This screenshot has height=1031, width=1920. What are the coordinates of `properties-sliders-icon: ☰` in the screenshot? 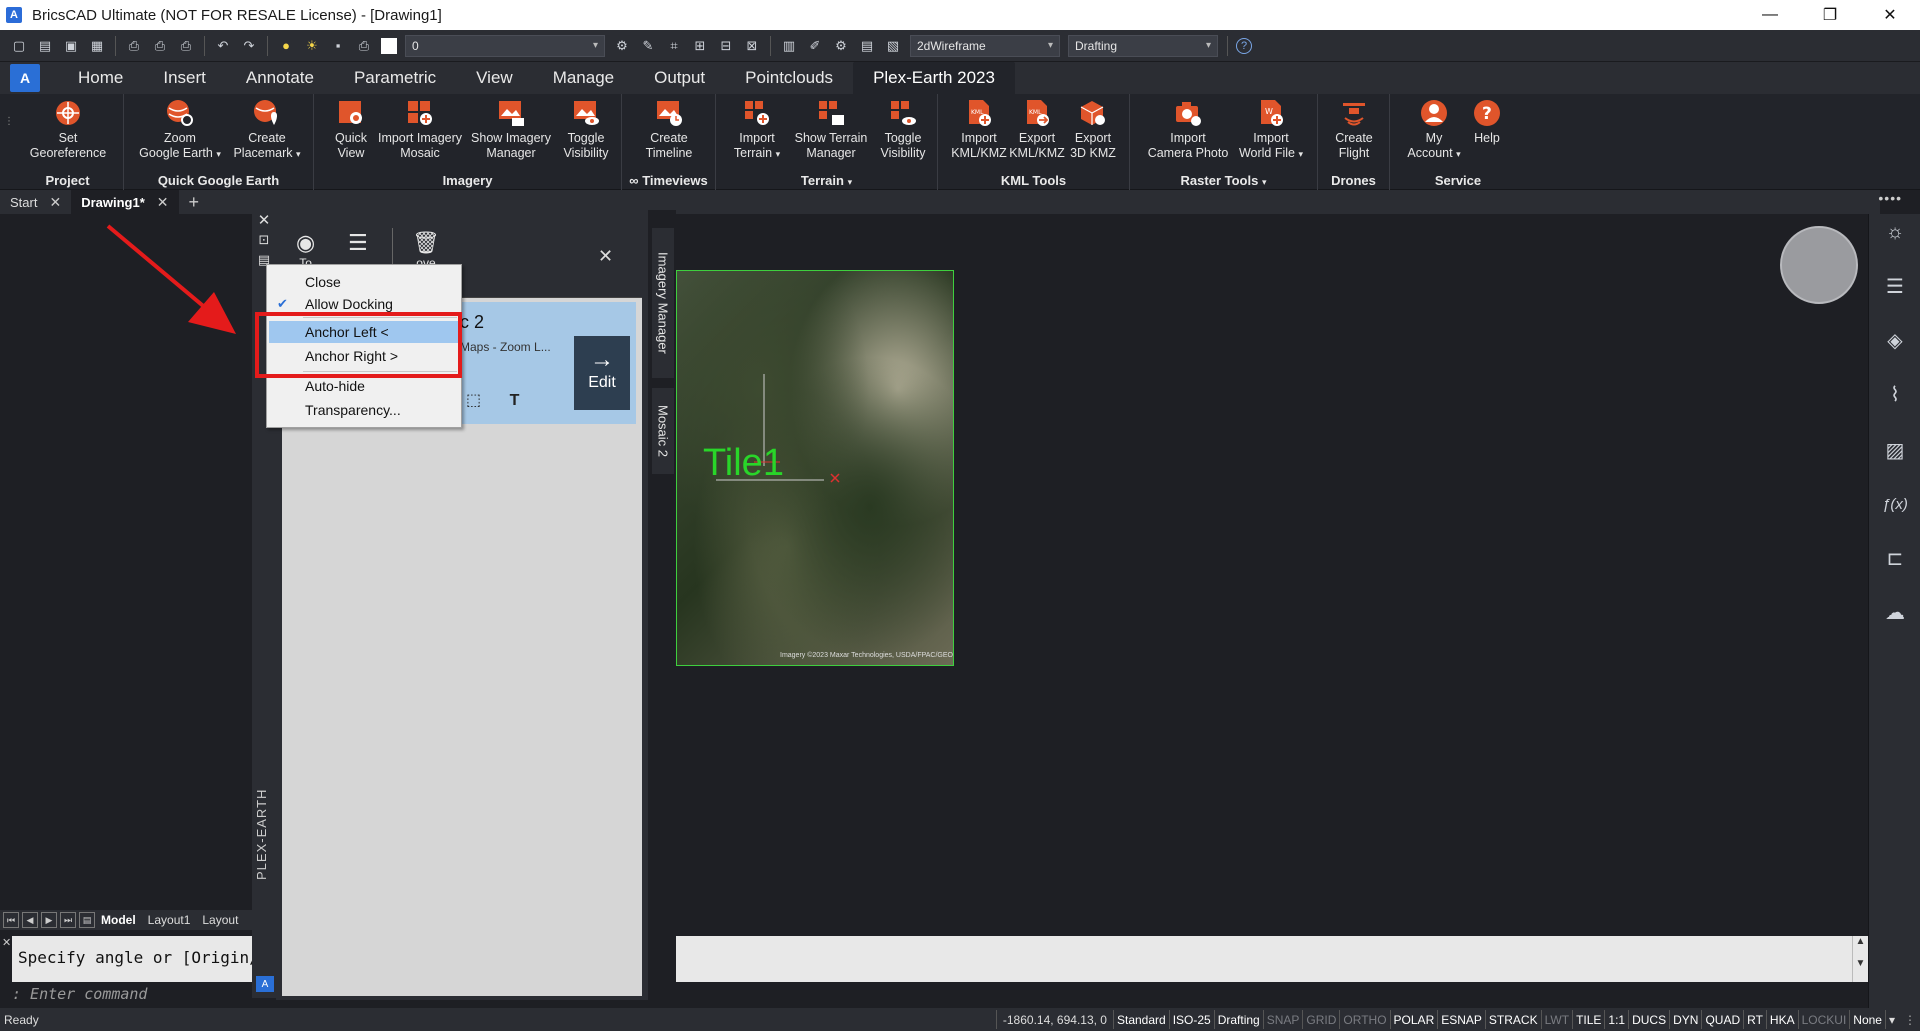 It's located at (1895, 286).